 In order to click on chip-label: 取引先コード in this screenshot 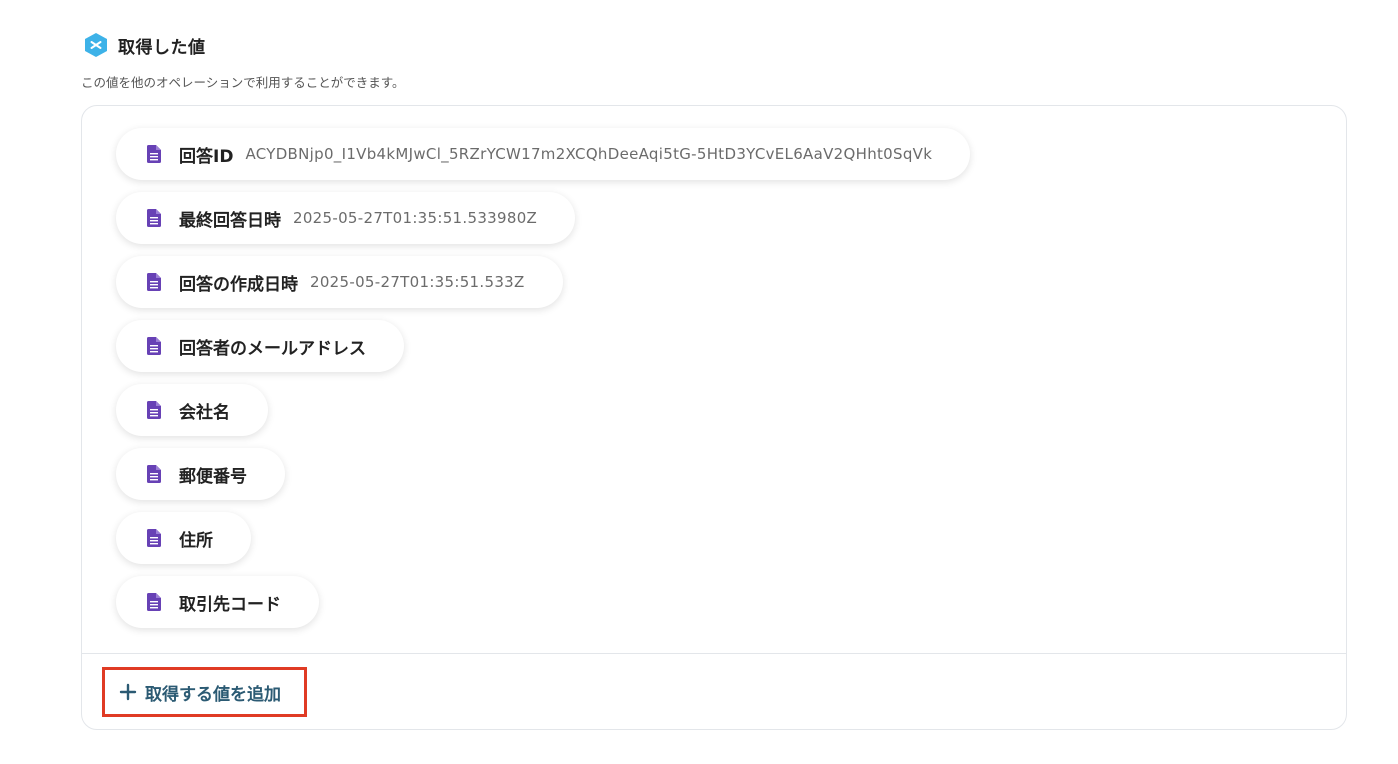, I will do `click(230, 604)`.